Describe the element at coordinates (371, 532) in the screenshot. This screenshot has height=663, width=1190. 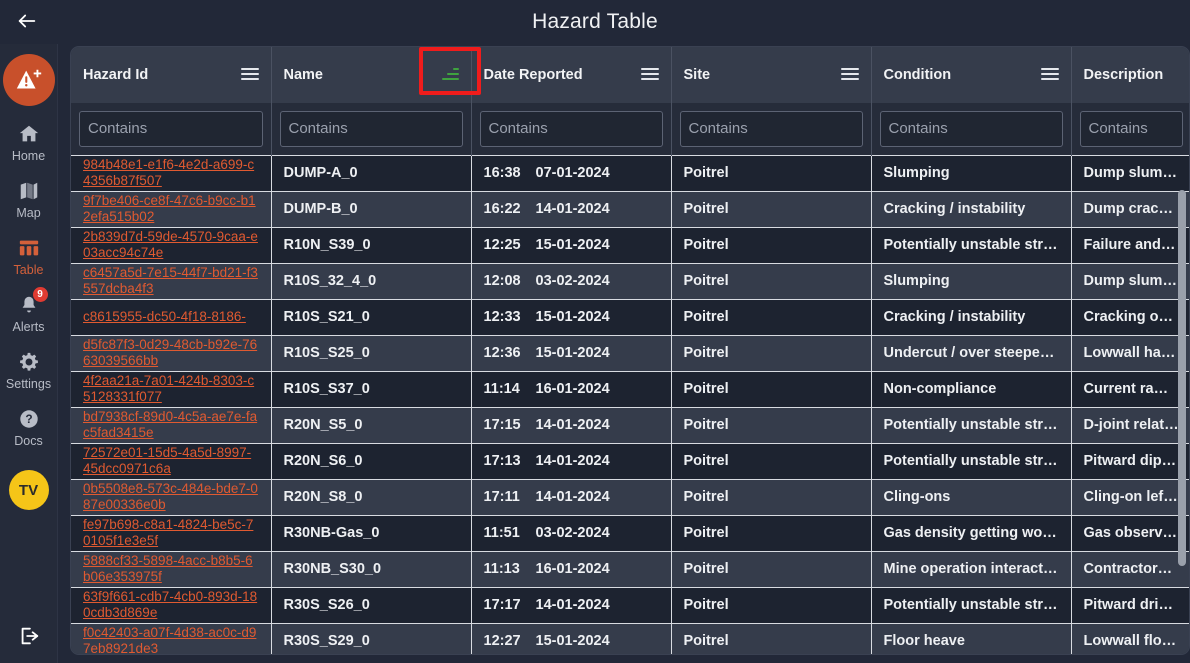
I see `cell-name: R30NB-Gas_0` at that location.